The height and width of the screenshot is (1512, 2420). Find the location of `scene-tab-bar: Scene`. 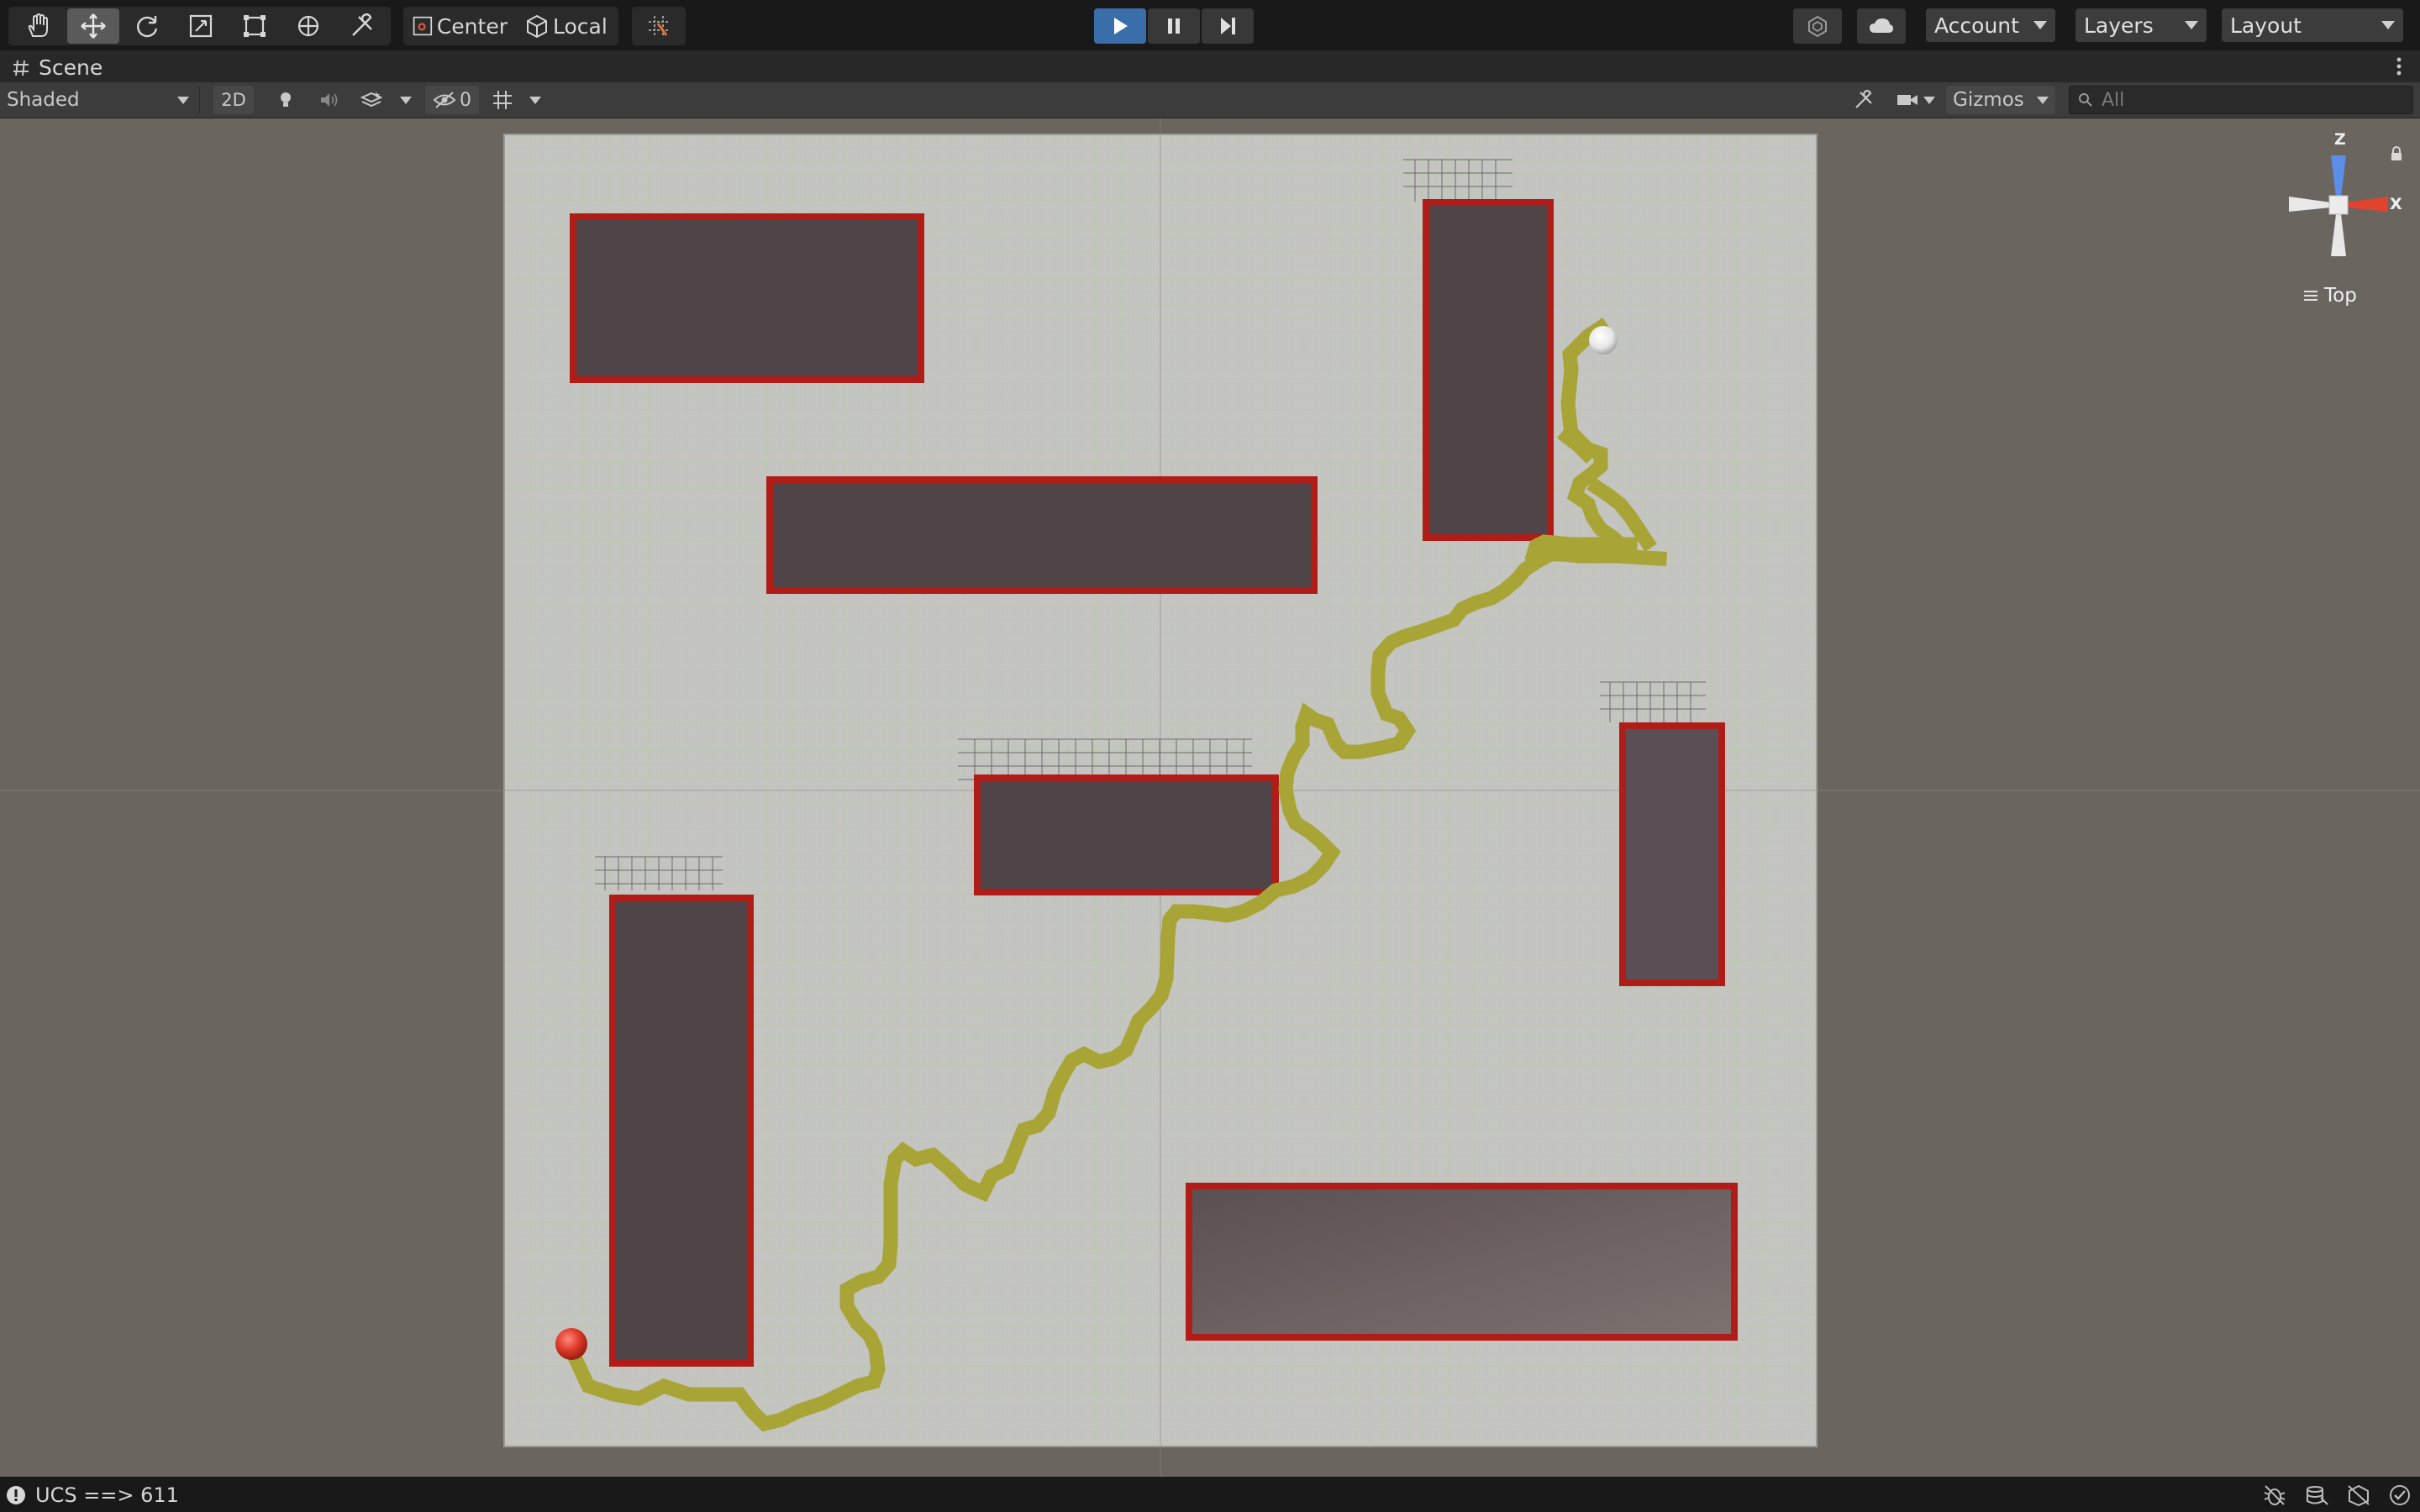

scene-tab-bar: Scene is located at coordinates (1210, 66).